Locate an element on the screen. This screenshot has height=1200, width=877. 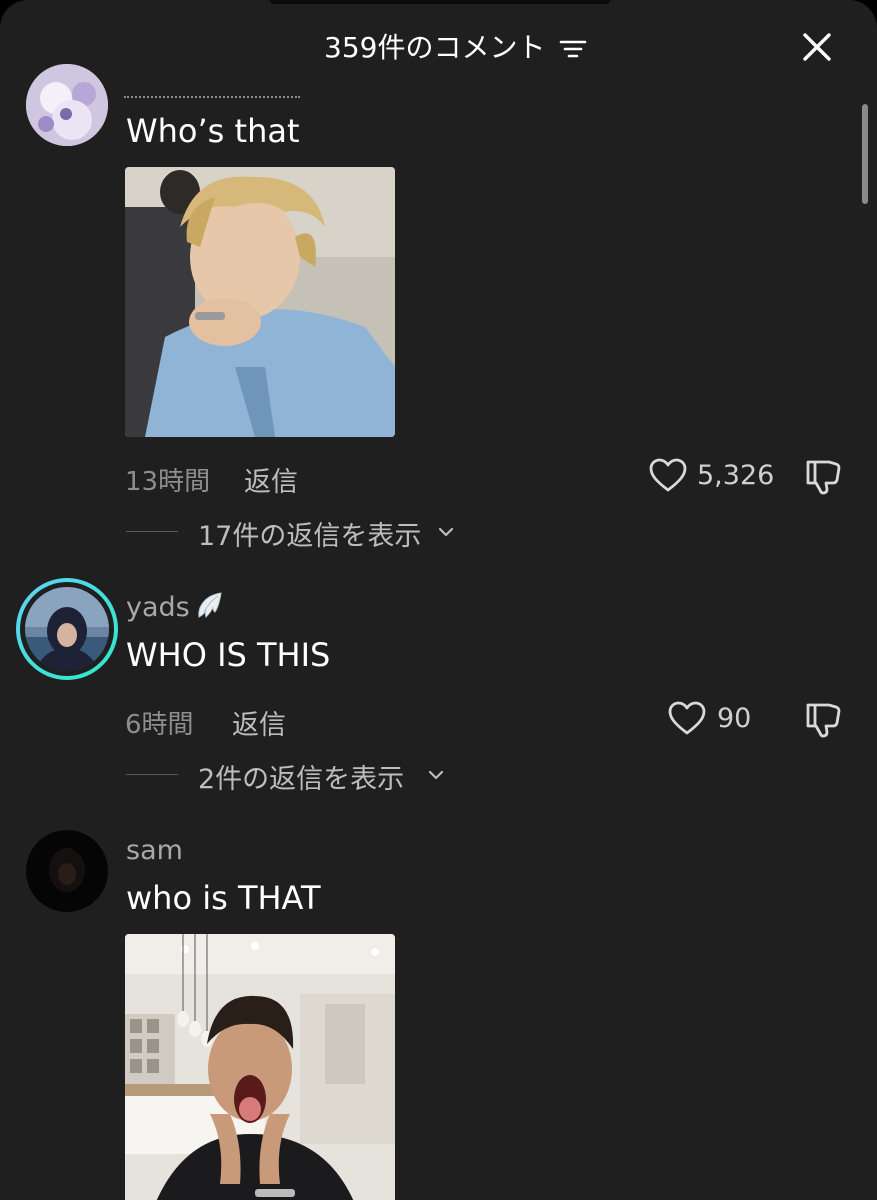
like-count: 90 is located at coordinates (734, 718).